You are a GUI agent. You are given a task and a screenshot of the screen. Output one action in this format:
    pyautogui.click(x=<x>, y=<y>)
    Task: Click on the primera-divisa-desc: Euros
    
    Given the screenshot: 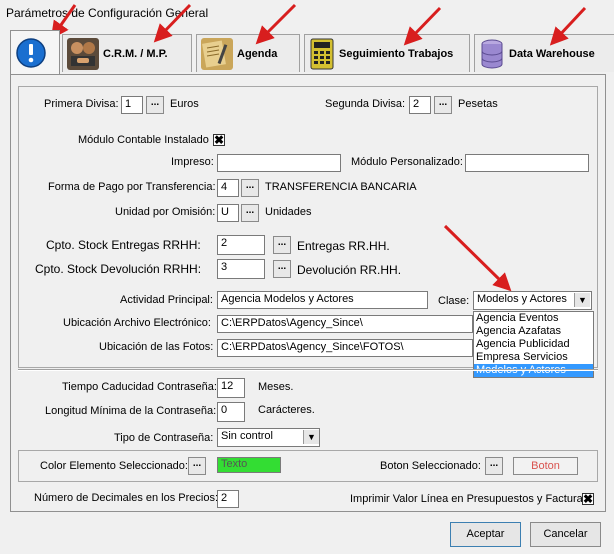 What is the action you would take?
    pyautogui.click(x=184, y=104)
    